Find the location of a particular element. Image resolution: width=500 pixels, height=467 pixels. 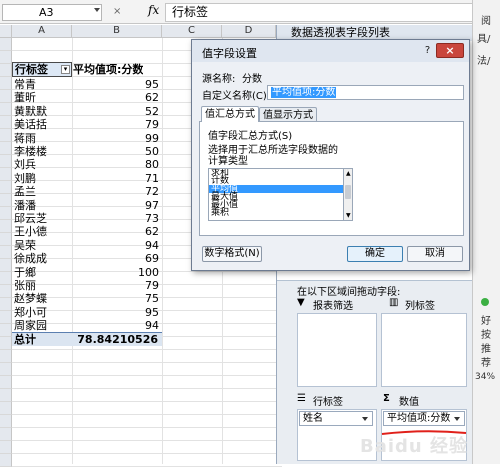

help-icon: ? is located at coordinates (427, 51).